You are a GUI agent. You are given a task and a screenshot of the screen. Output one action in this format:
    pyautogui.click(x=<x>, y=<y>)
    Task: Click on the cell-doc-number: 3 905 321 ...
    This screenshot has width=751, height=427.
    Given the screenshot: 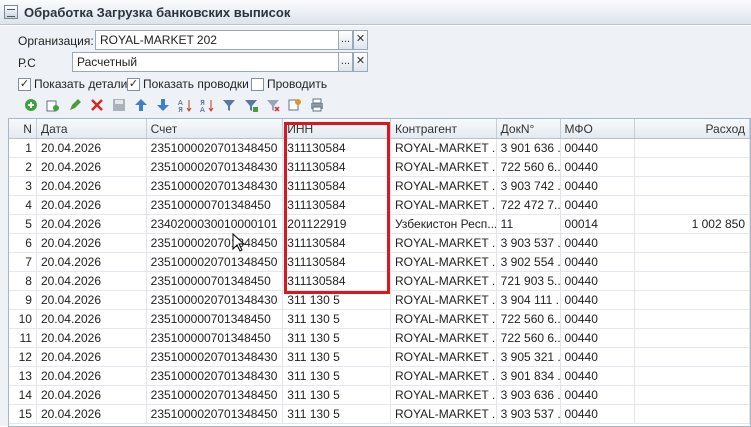 What is the action you would take?
    pyautogui.click(x=529, y=357)
    